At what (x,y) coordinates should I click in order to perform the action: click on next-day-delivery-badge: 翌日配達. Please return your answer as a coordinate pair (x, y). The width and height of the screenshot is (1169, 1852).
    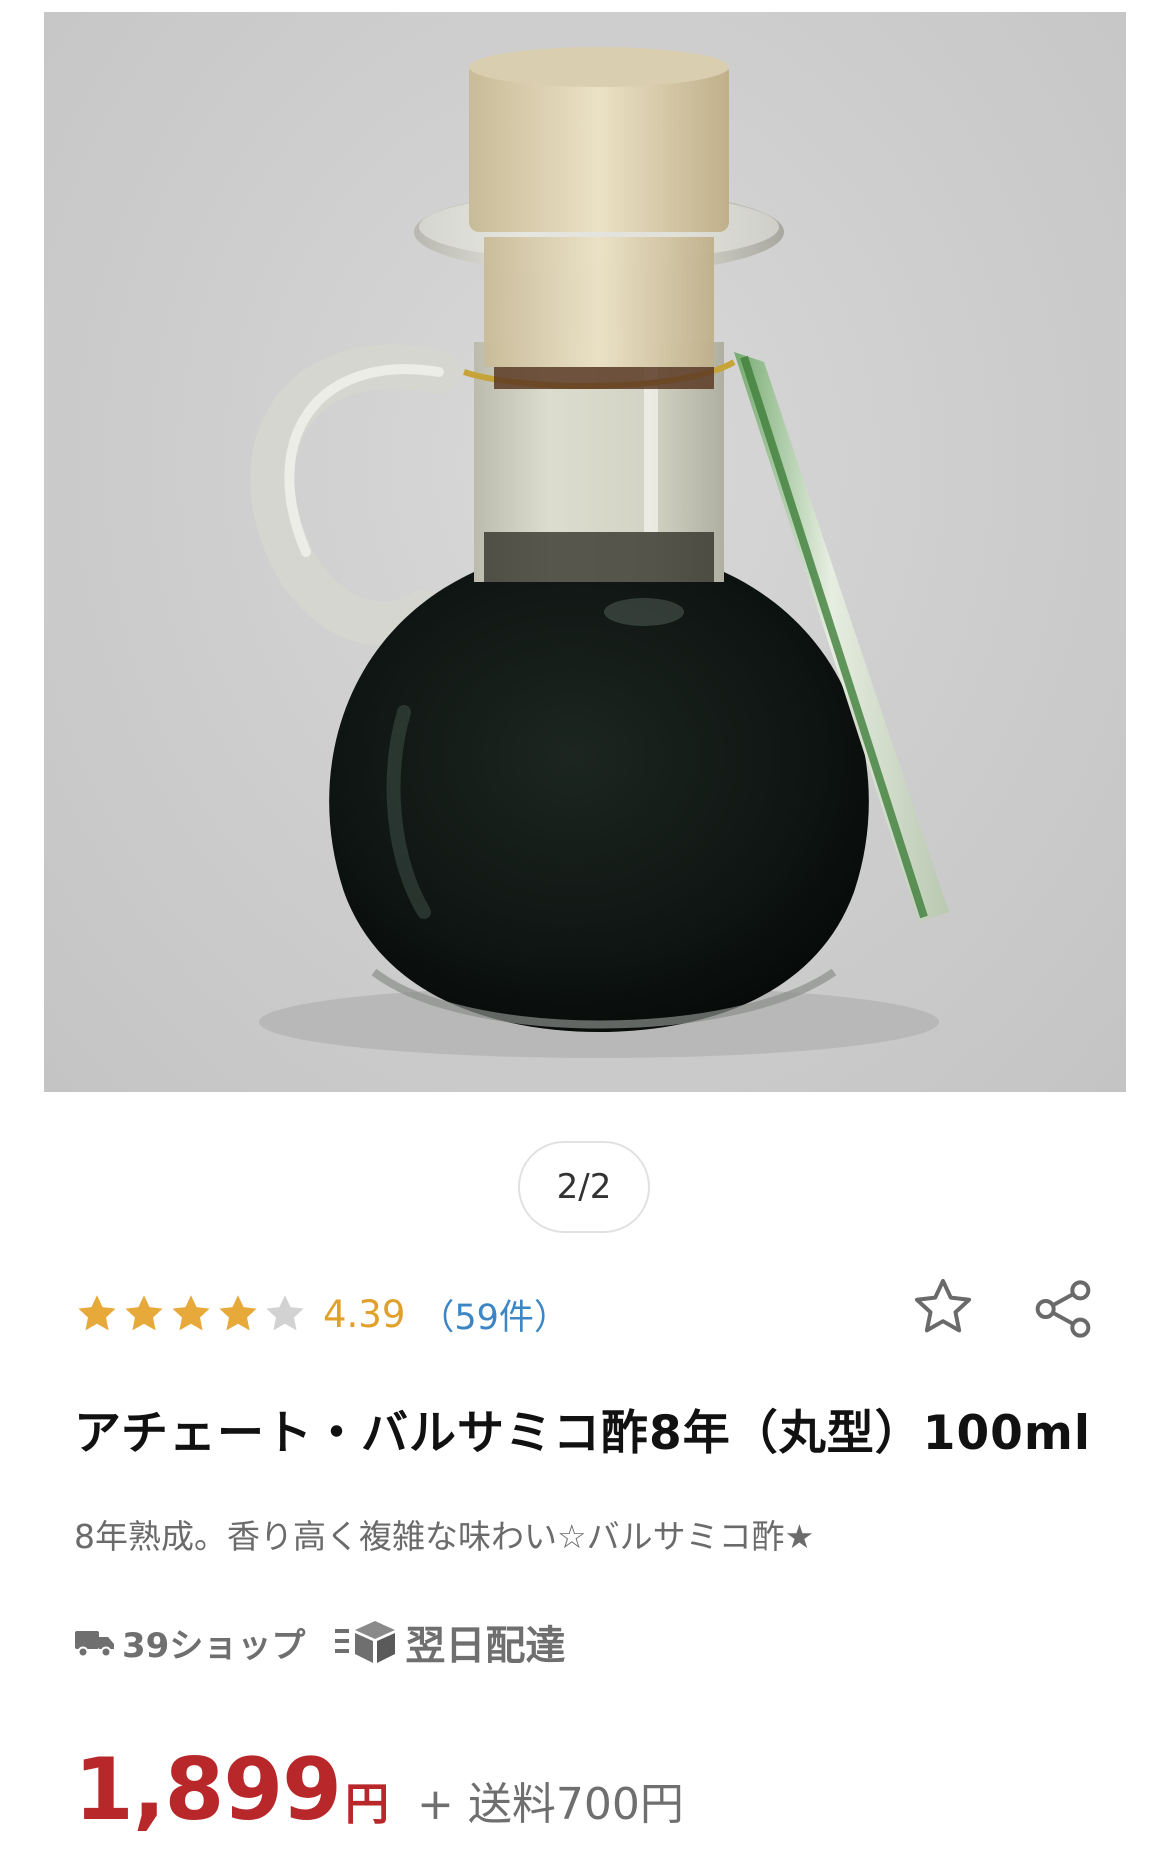
    Looking at the image, I should click on (449, 1642).